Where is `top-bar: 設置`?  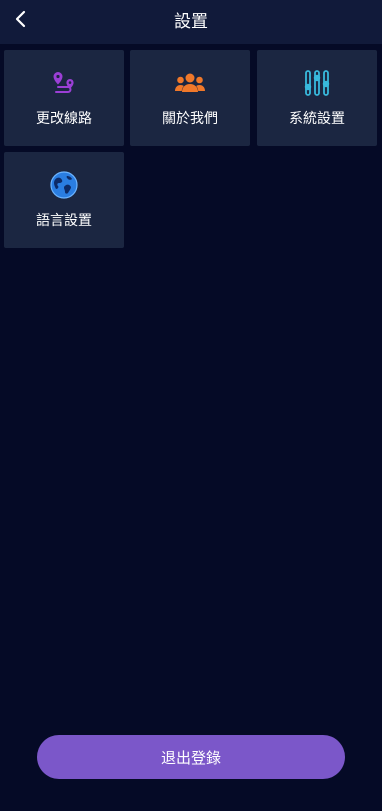 top-bar: 設置 is located at coordinates (191, 22).